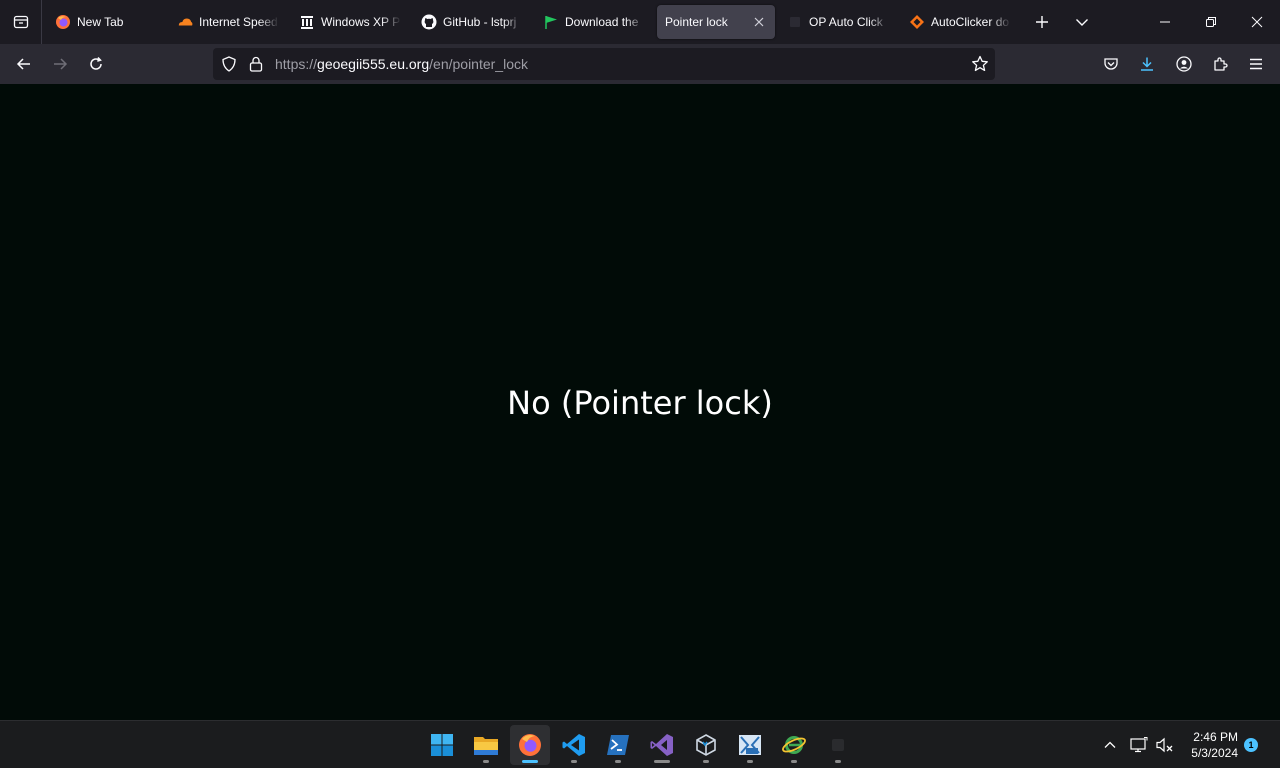  I want to click on visual-studio-icon, so click(661, 745).